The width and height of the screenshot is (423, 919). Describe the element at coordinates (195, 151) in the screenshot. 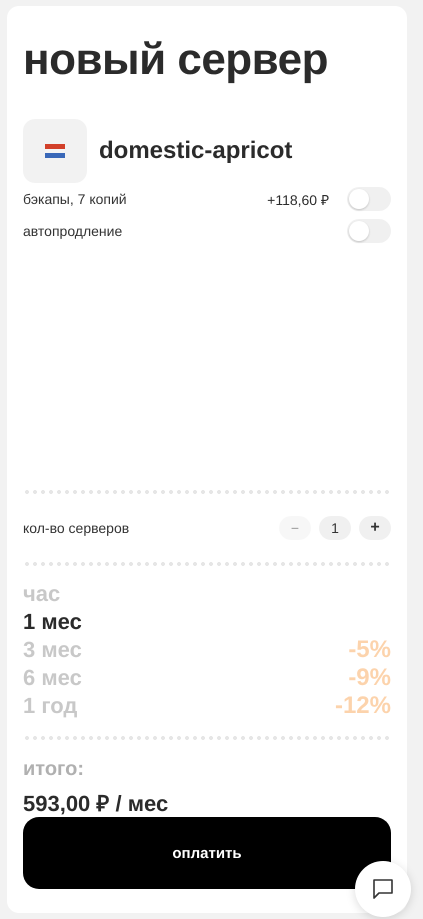

I see `server-name: domestic-apricot` at that location.